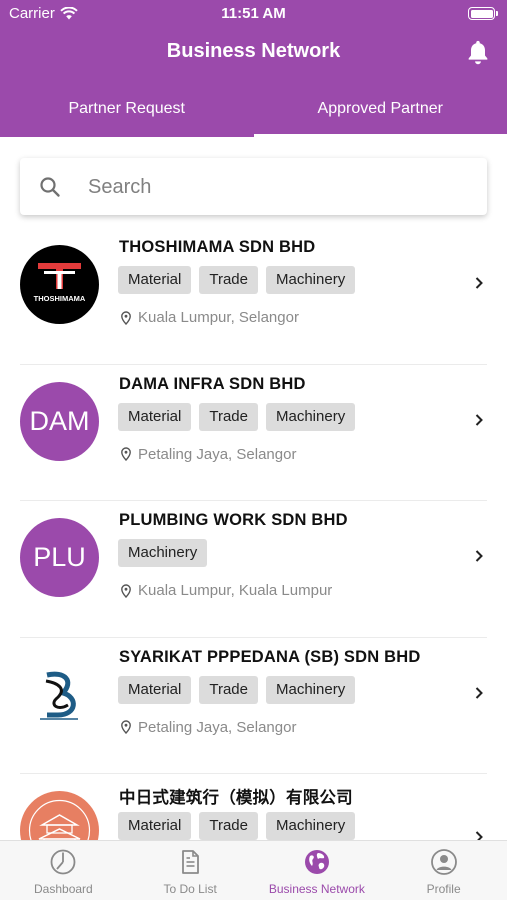 The height and width of the screenshot is (900, 507). What do you see at coordinates (483, 13) in the screenshot?
I see `battery-icon` at bounding box center [483, 13].